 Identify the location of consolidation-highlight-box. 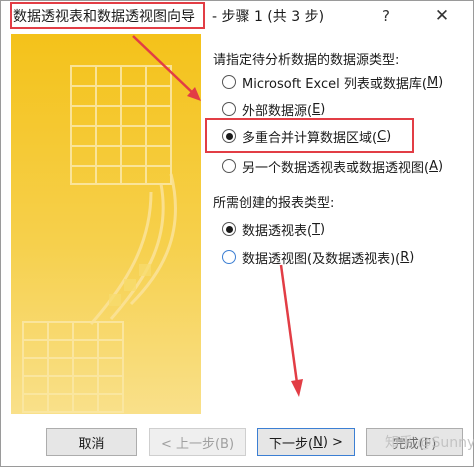
(309, 135).